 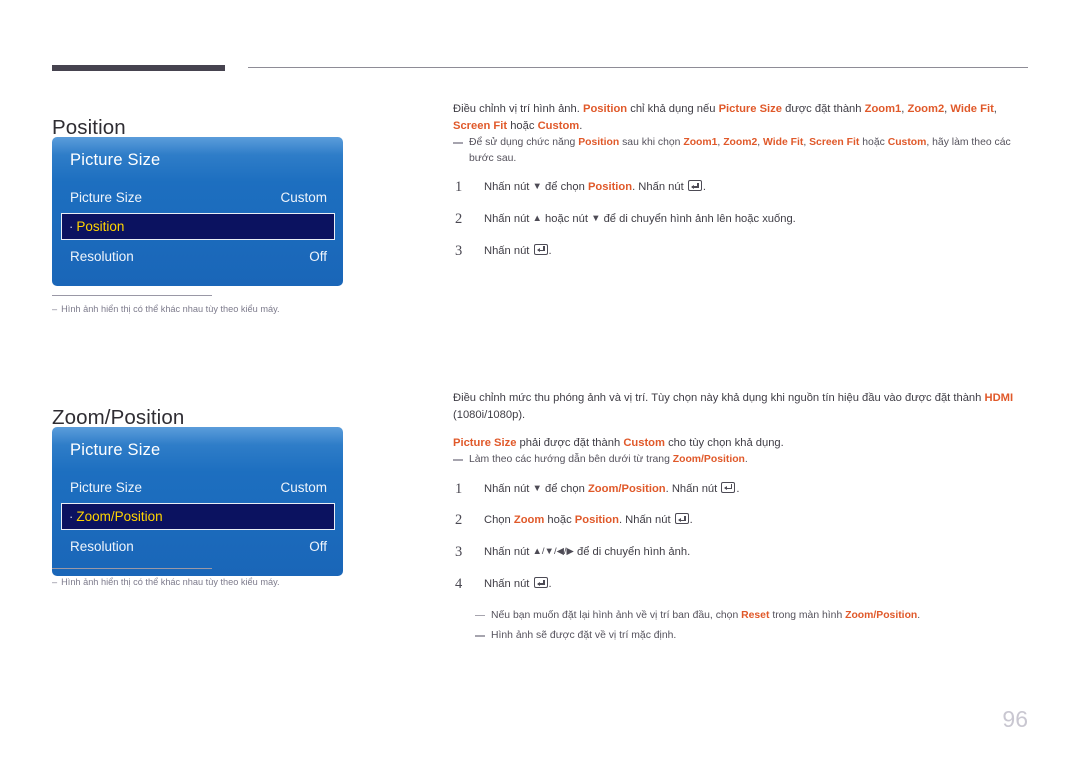 I want to click on t: trong màn hình, so click(x=807, y=615).